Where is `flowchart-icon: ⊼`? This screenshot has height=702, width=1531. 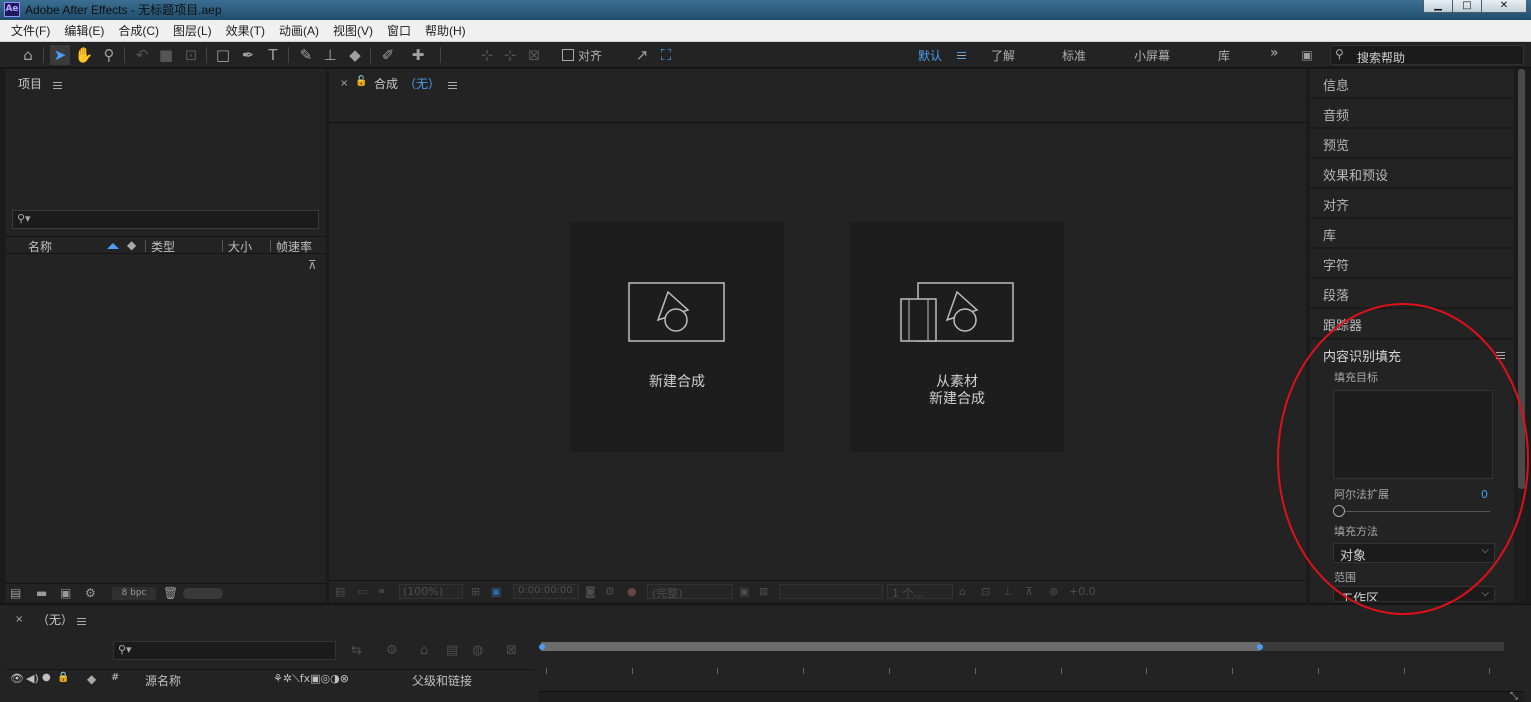 flowchart-icon: ⊼ is located at coordinates (312, 265).